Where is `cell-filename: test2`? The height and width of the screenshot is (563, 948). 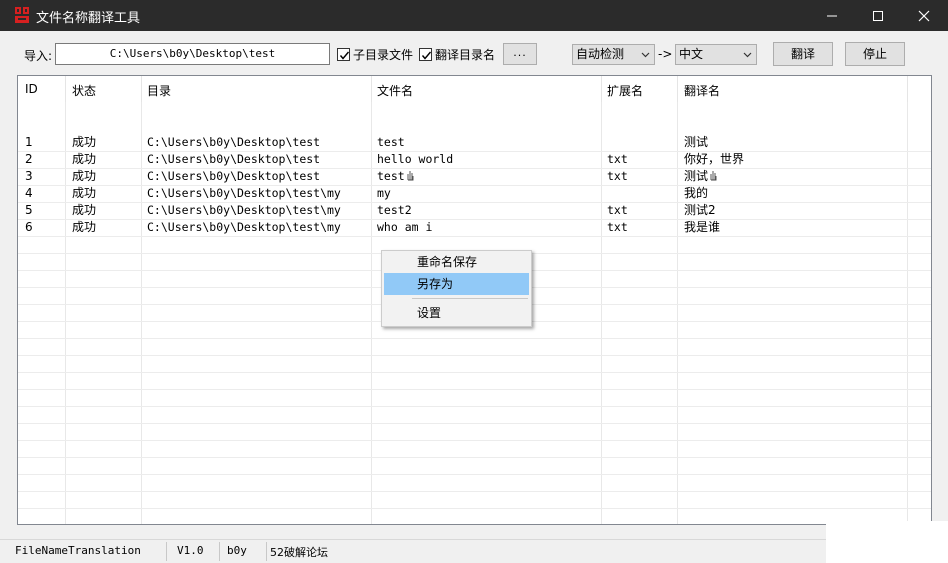 cell-filename: test2 is located at coordinates (394, 210).